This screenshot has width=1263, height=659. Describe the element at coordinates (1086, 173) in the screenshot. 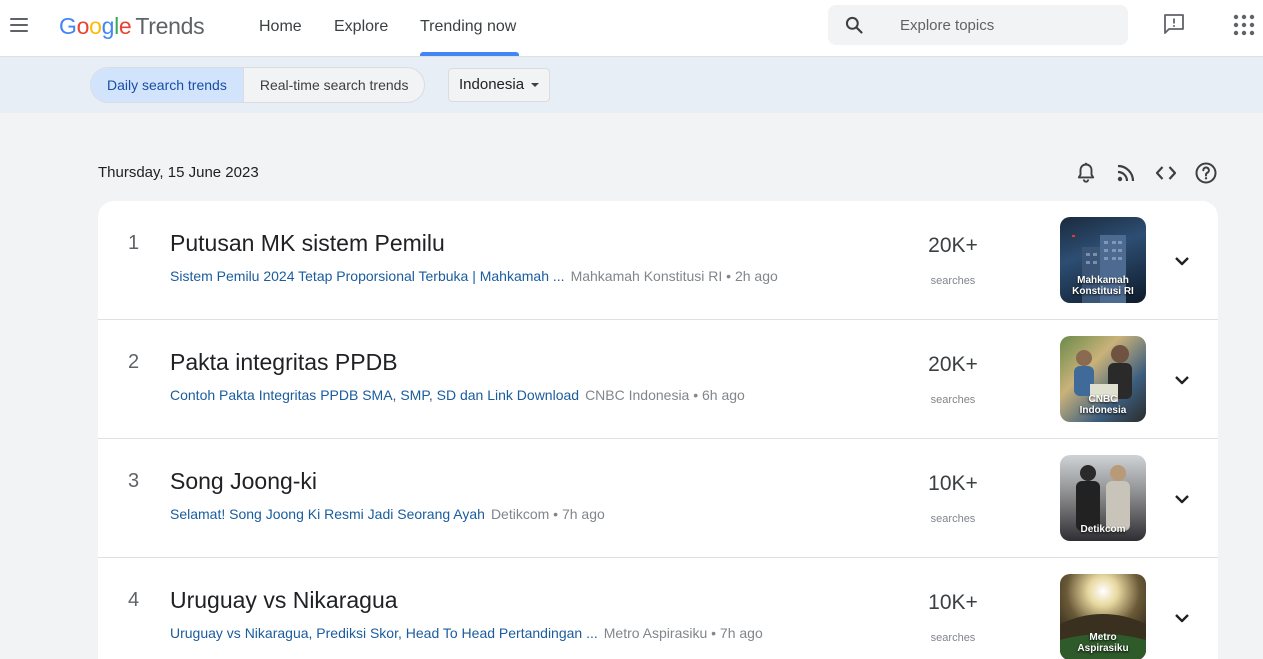

I see `bell-icon` at that location.